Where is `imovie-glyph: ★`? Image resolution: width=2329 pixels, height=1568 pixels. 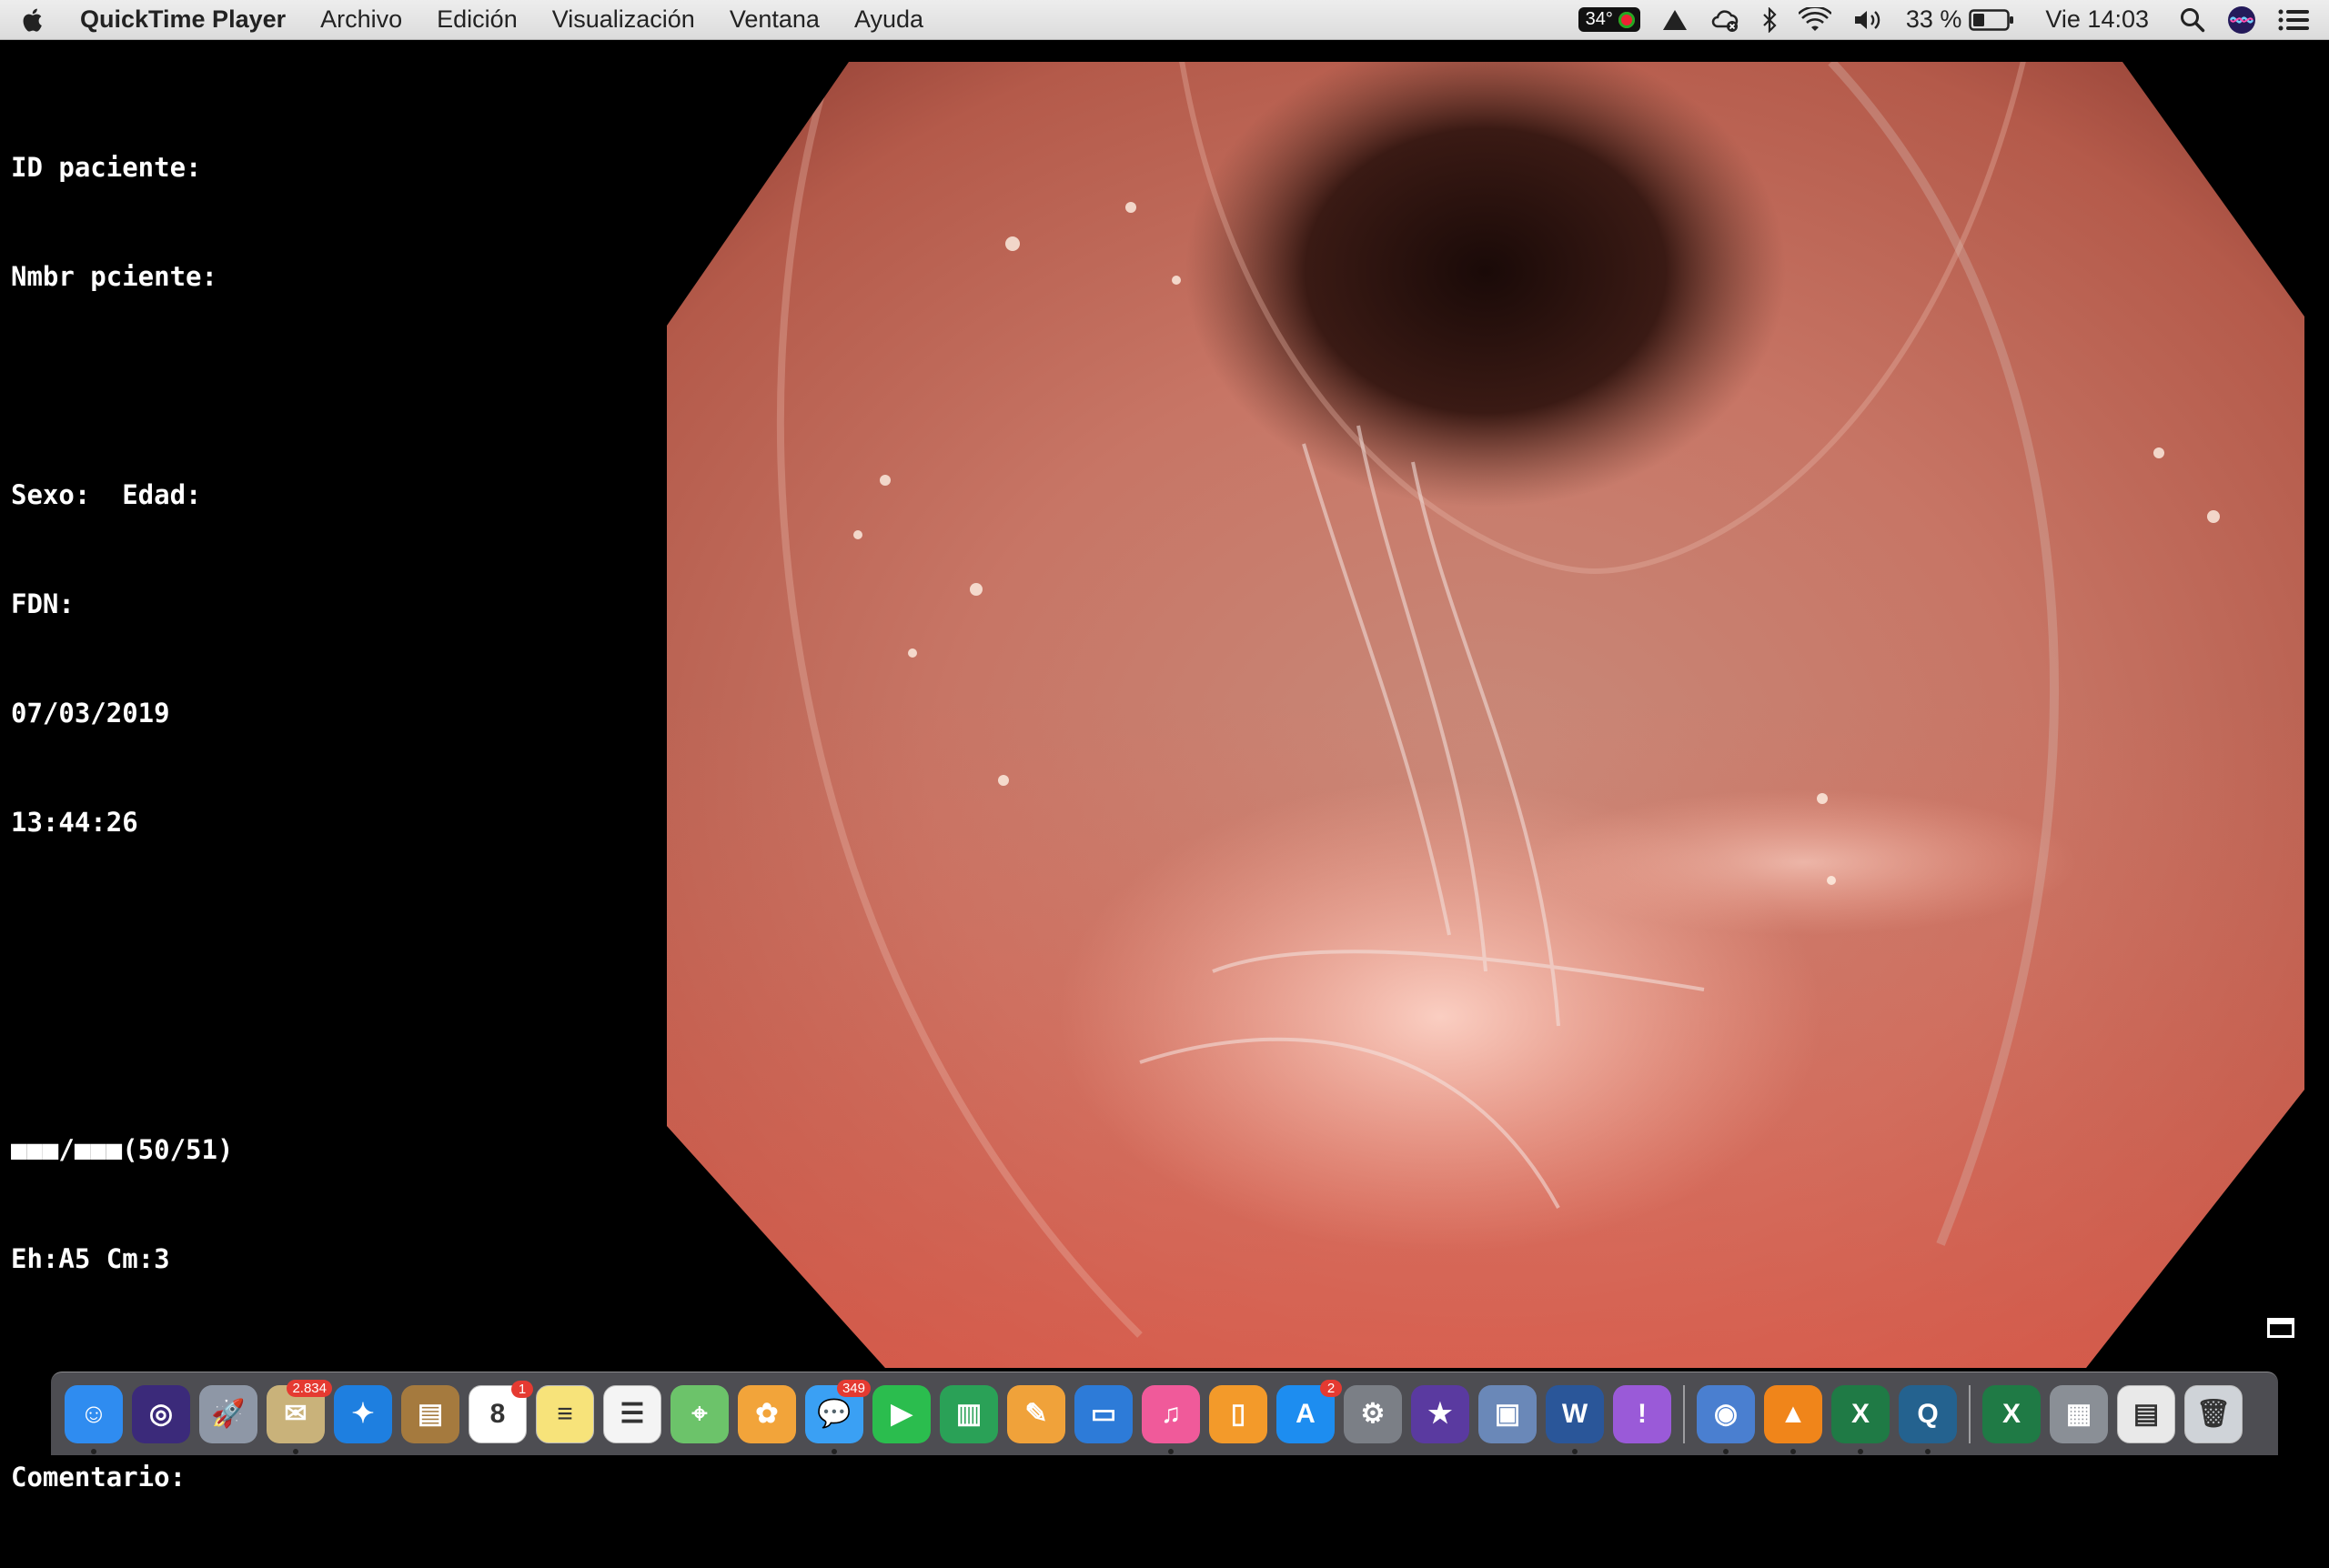 imovie-glyph: ★ is located at coordinates (1440, 1414).